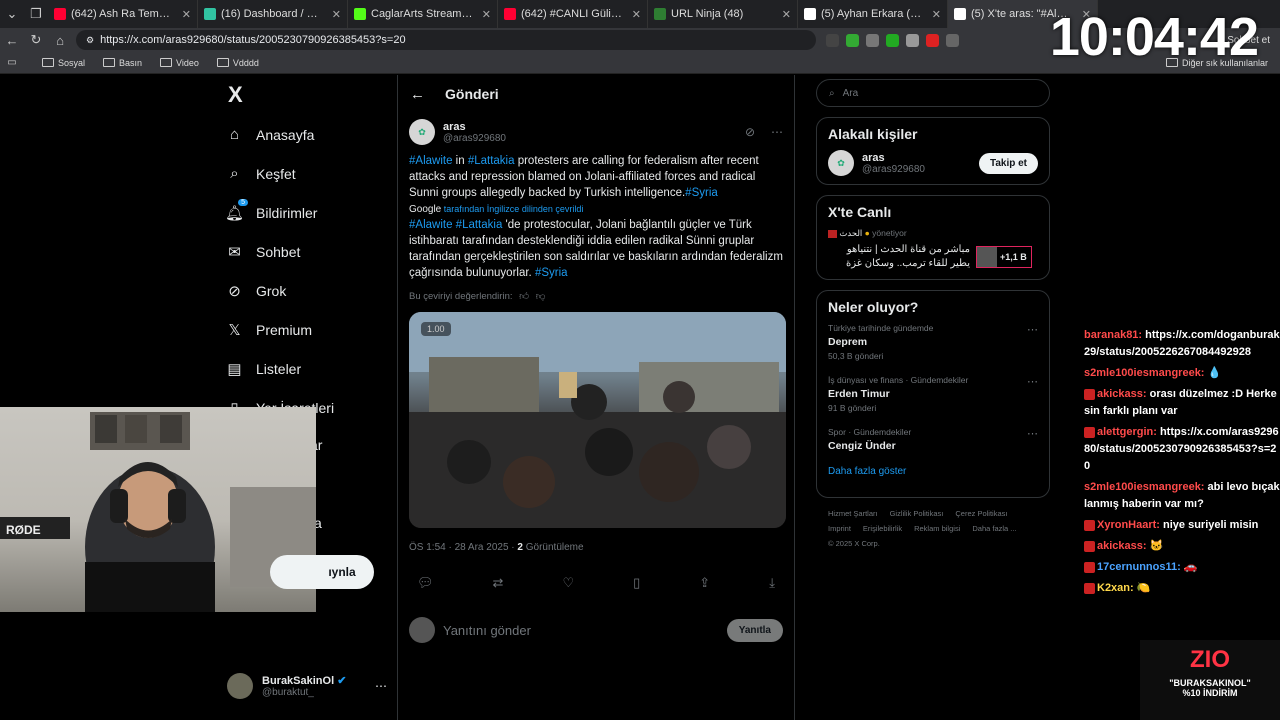  Describe the element at coordinates (597, 420) in the screenshot. I see `tweet-video: 1.00` at that location.